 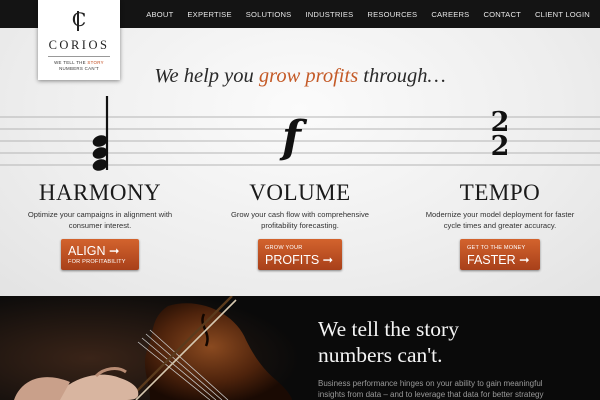 What do you see at coordinates (300, 192) in the screenshot?
I see `pillar-title: VOLUME` at bounding box center [300, 192].